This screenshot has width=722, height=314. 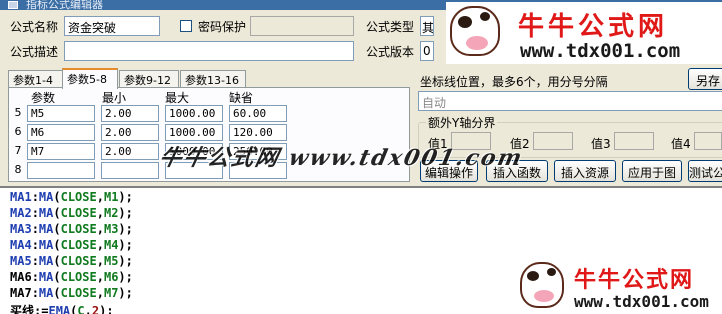 I want to click on param-default-cell: 120.00, so click(x=258, y=132).